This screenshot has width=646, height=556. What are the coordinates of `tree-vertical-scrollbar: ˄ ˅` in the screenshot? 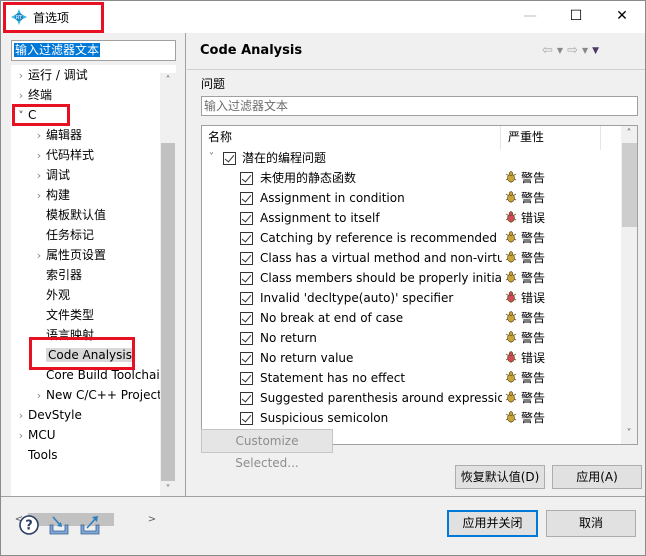 It's located at (168, 285).